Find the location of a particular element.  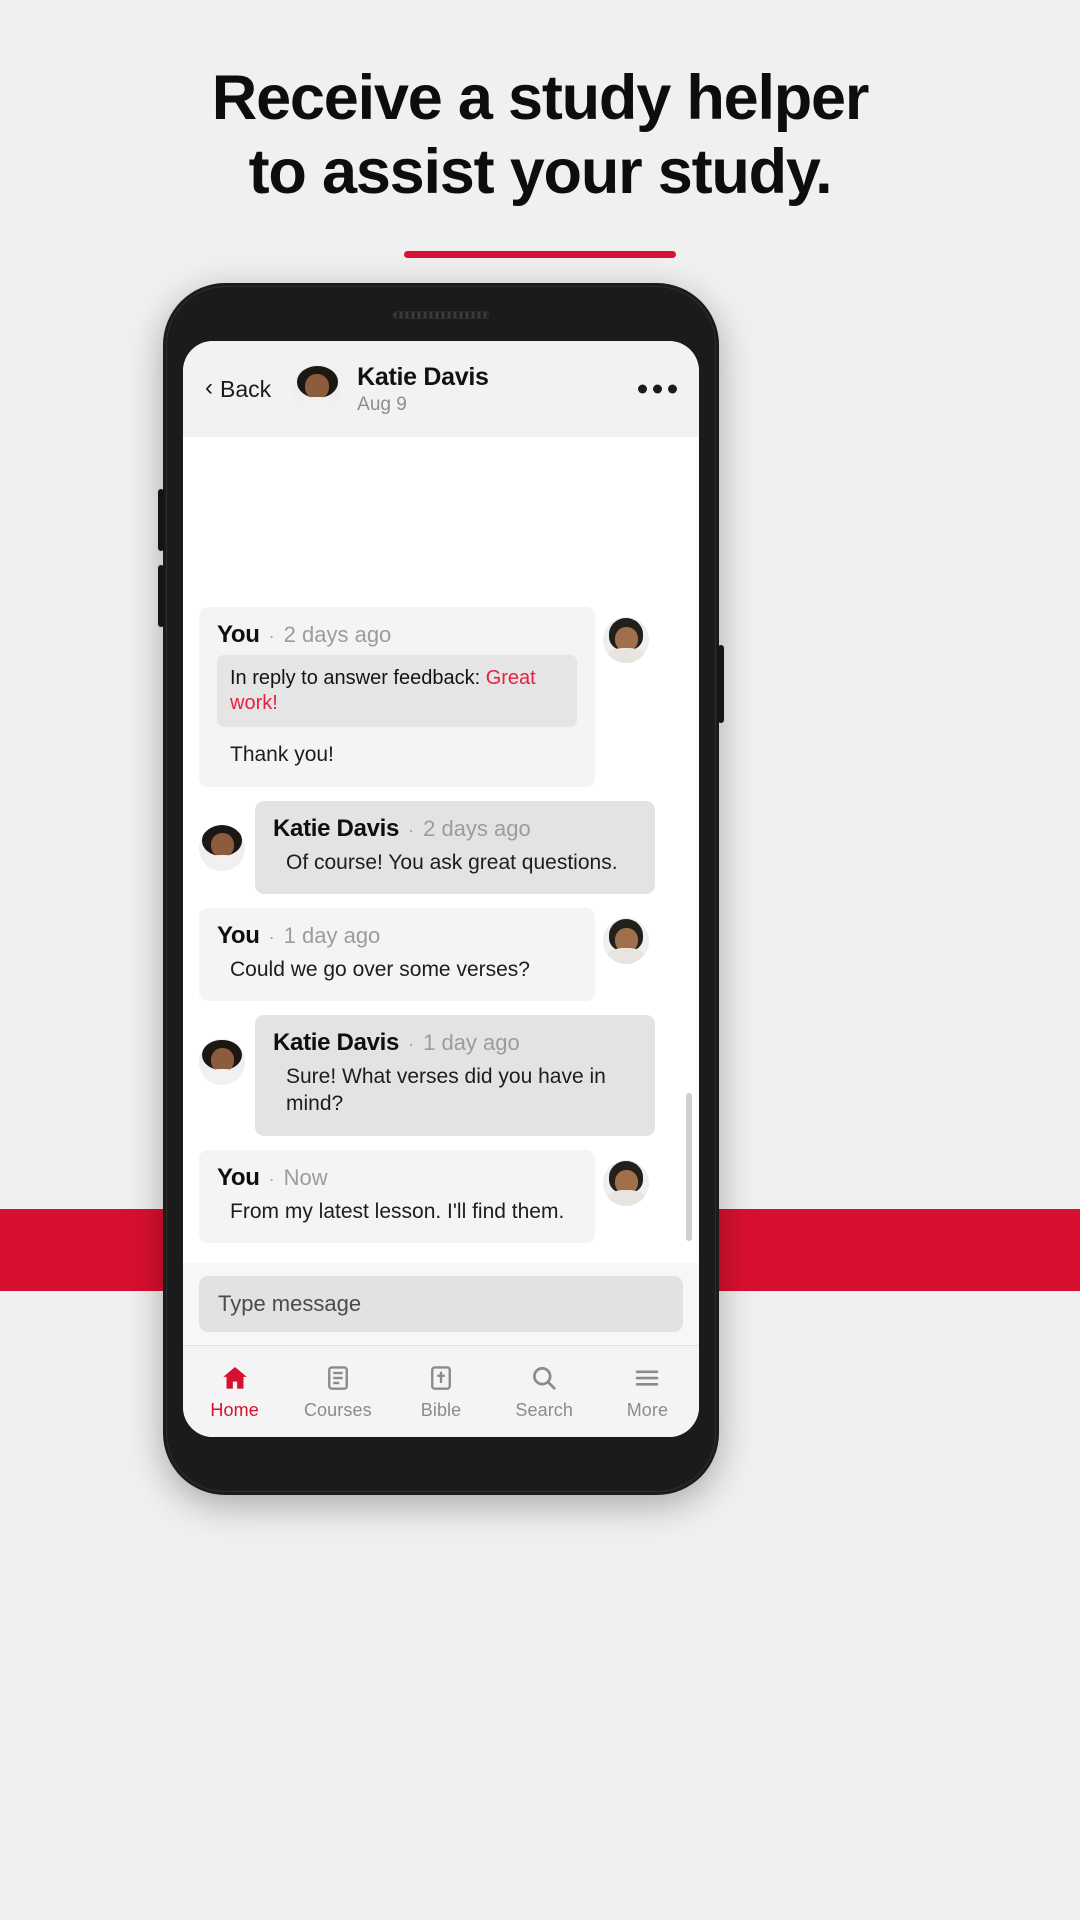

contact-info: Katie Davis Aug 9 is located at coordinates (423, 389).